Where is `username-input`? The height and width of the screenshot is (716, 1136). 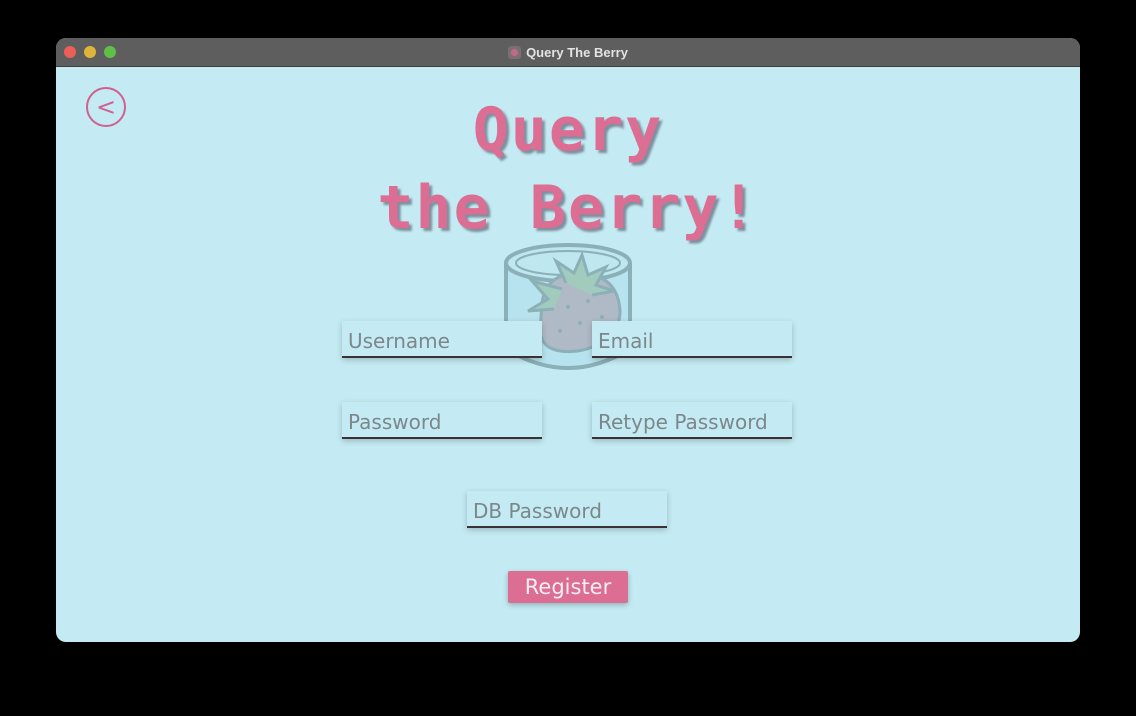 username-input is located at coordinates (442, 338).